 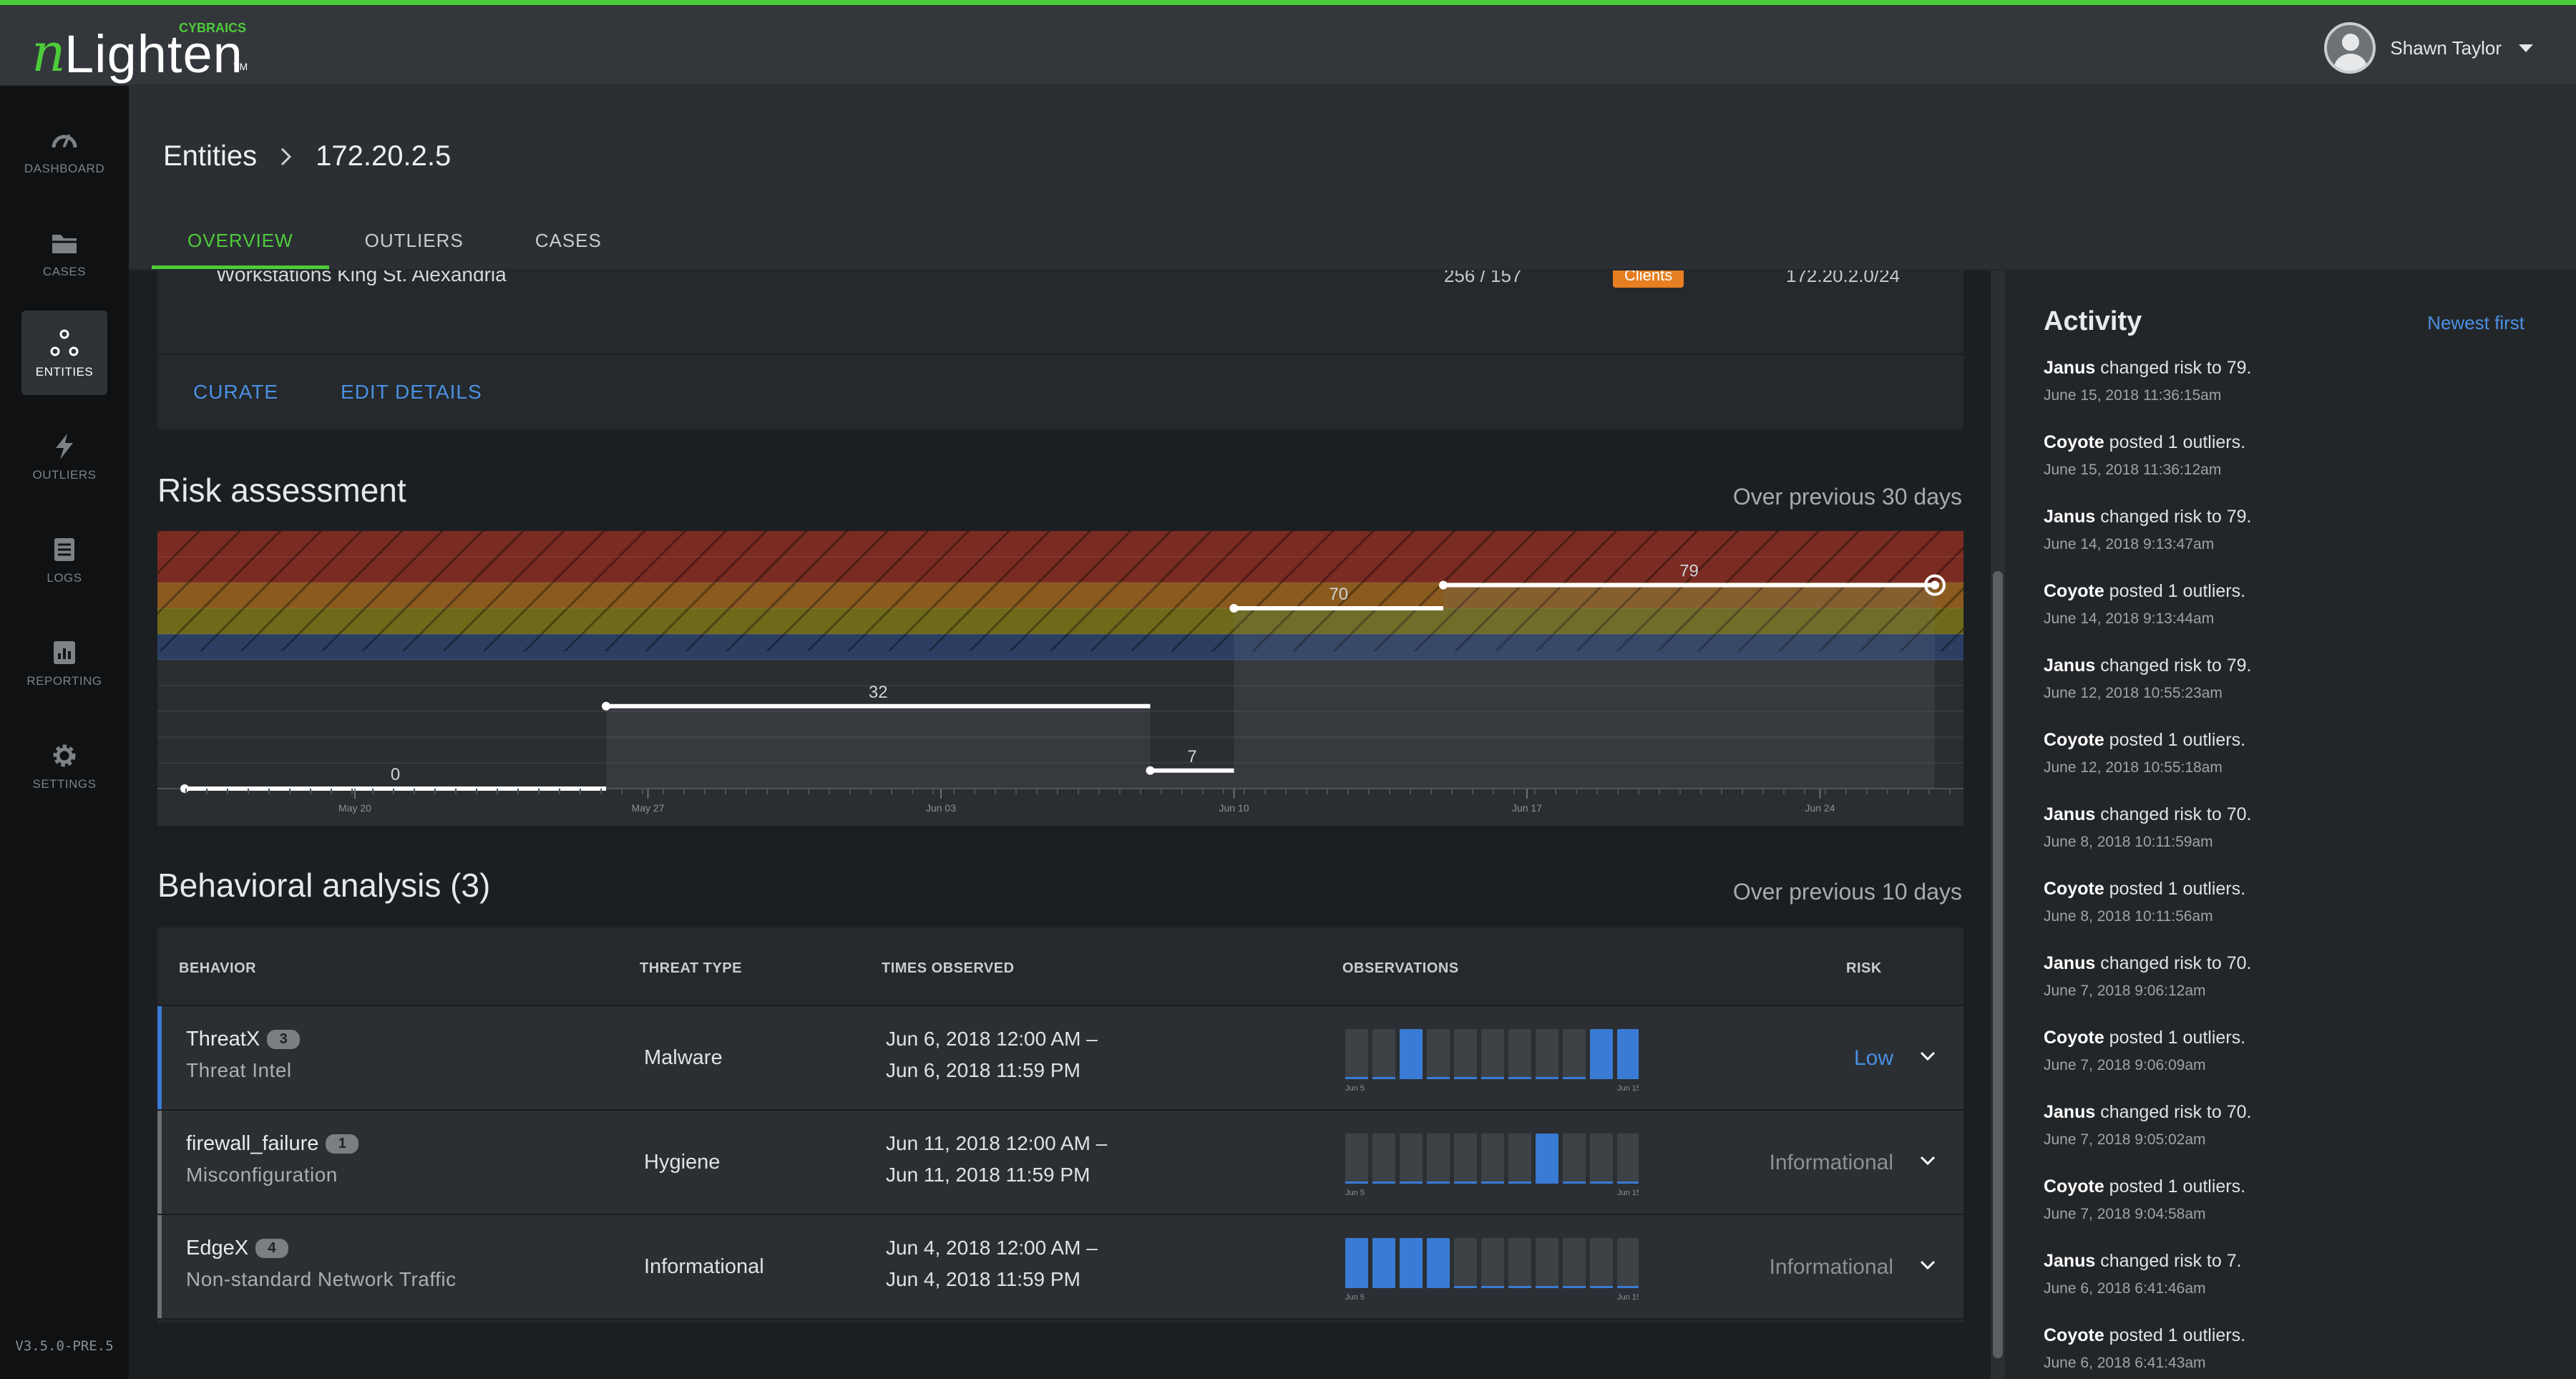 What do you see at coordinates (159, 1057) in the screenshot?
I see `row-indicator` at bounding box center [159, 1057].